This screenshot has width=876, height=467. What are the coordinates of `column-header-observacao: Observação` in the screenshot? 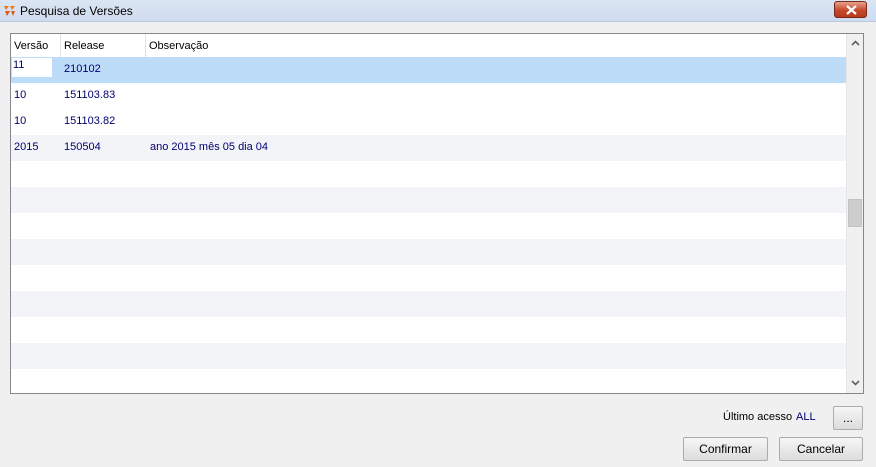 It's located at (496, 45).